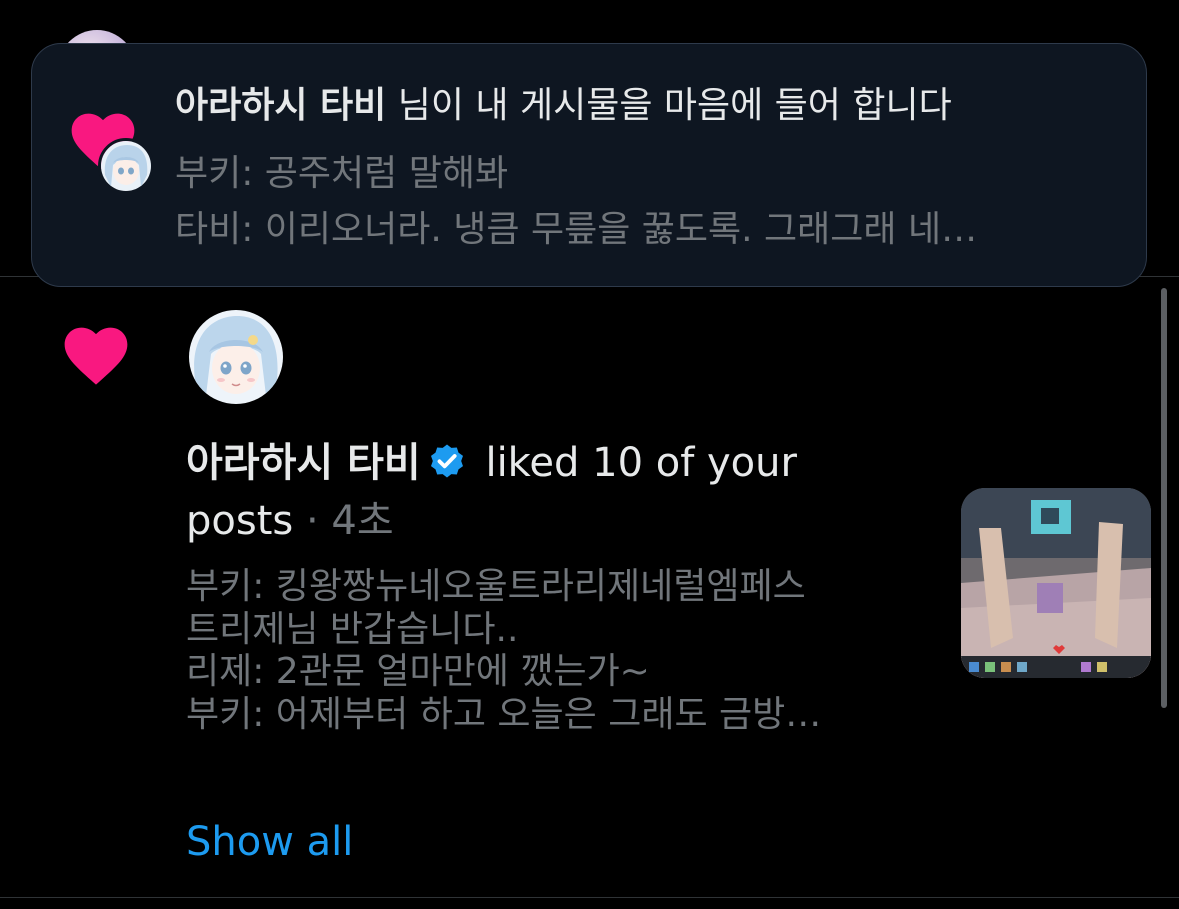  I want to click on notification-username: 아라하시 타비, so click(303, 463).